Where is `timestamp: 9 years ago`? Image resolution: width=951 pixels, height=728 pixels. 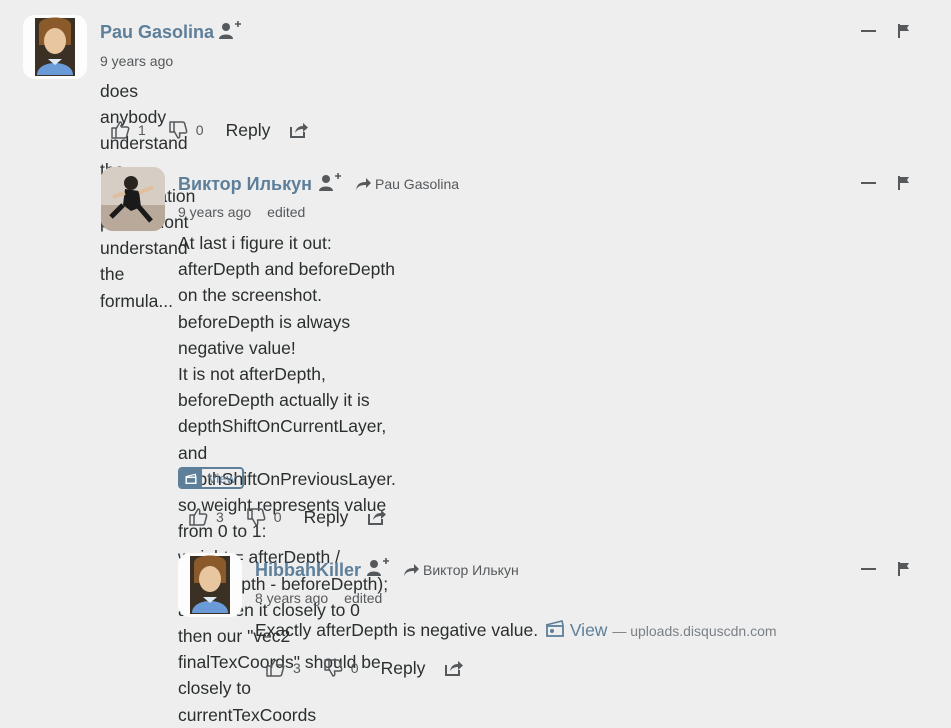 timestamp: 9 years ago is located at coordinates (136, 61).